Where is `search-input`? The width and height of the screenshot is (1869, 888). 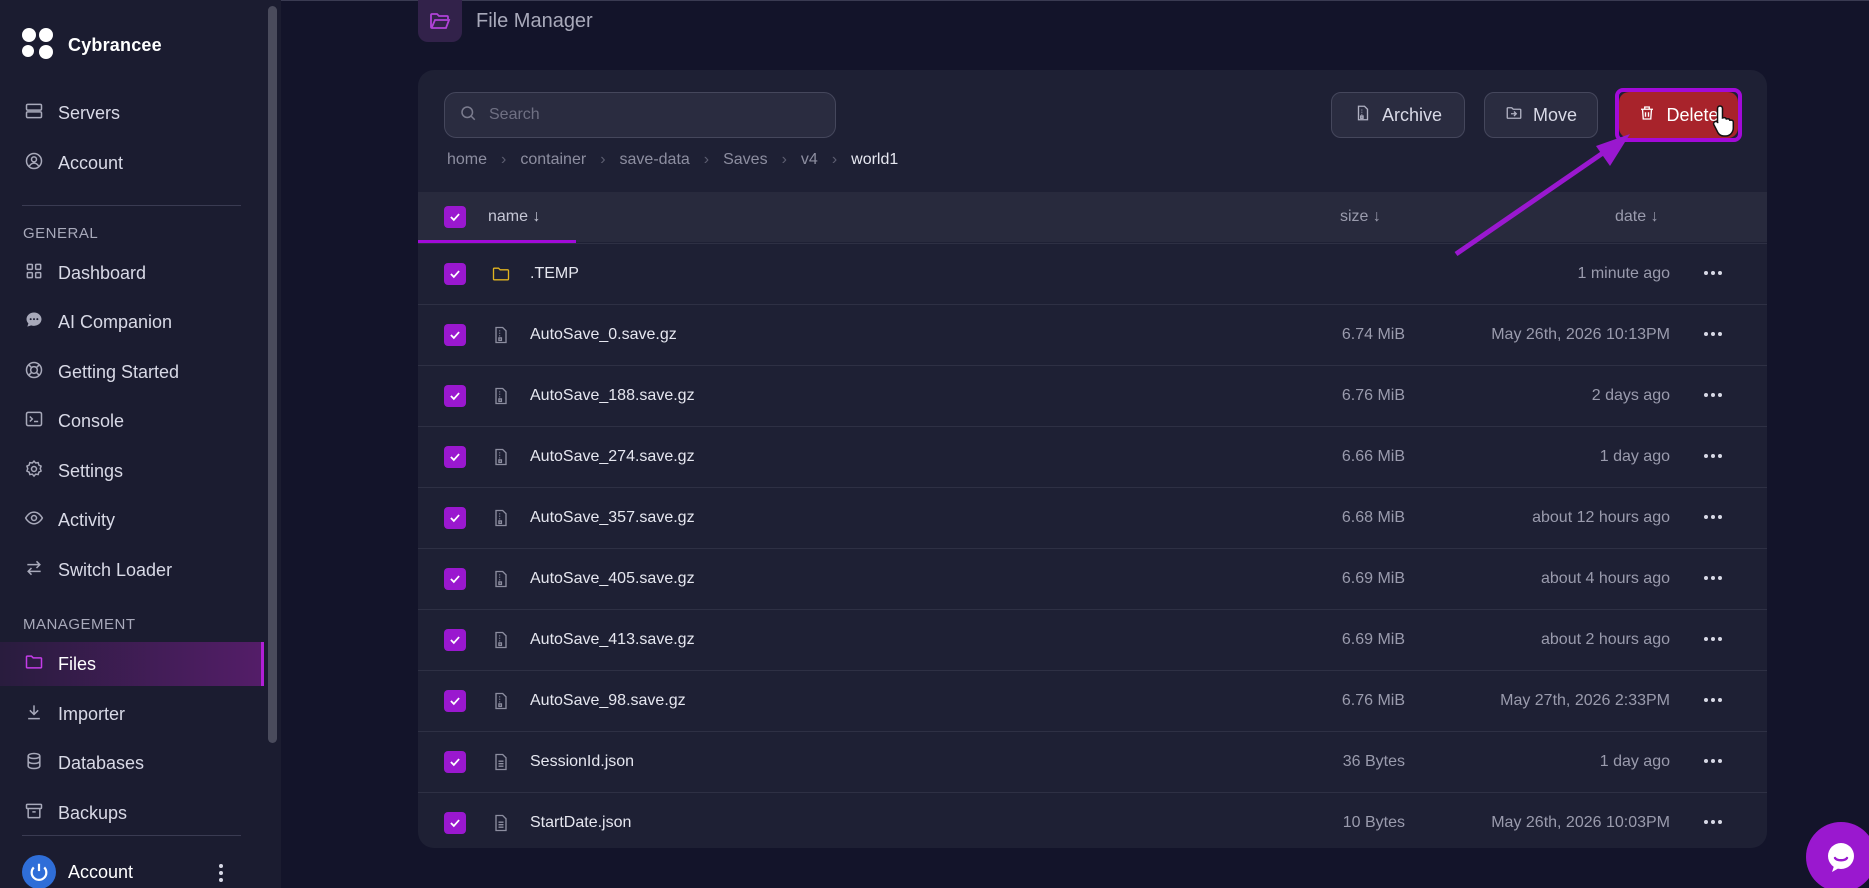 search-input is located at coordinates (649, 115).